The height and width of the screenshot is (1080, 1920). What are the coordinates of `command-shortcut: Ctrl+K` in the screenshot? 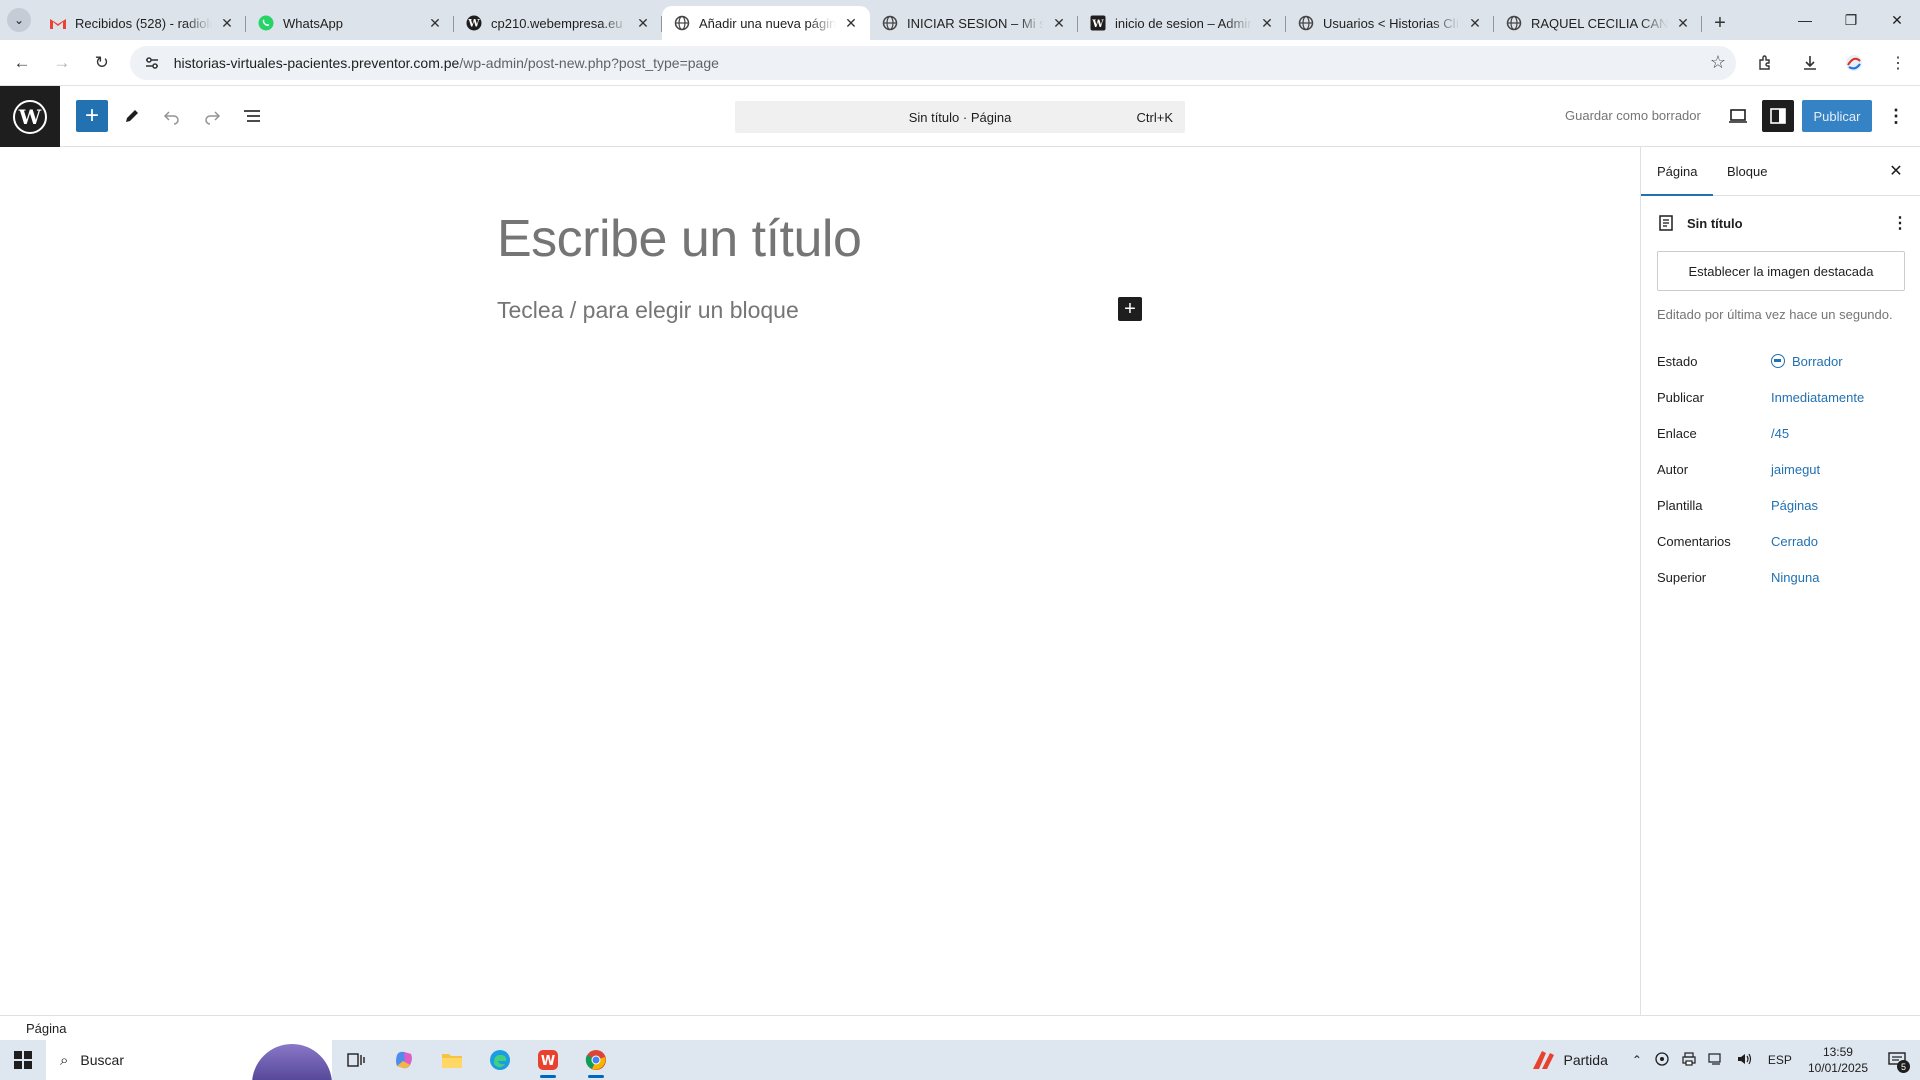 It's located at (1154, 117).